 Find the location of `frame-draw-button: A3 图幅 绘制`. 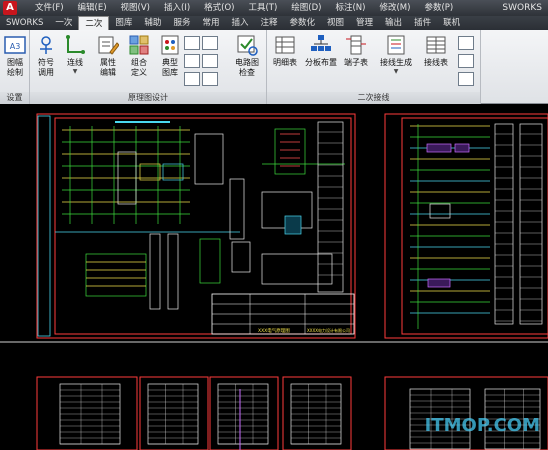

frame-draw-button: A3 图幅 绘制 is located at coordinates (15, 56).